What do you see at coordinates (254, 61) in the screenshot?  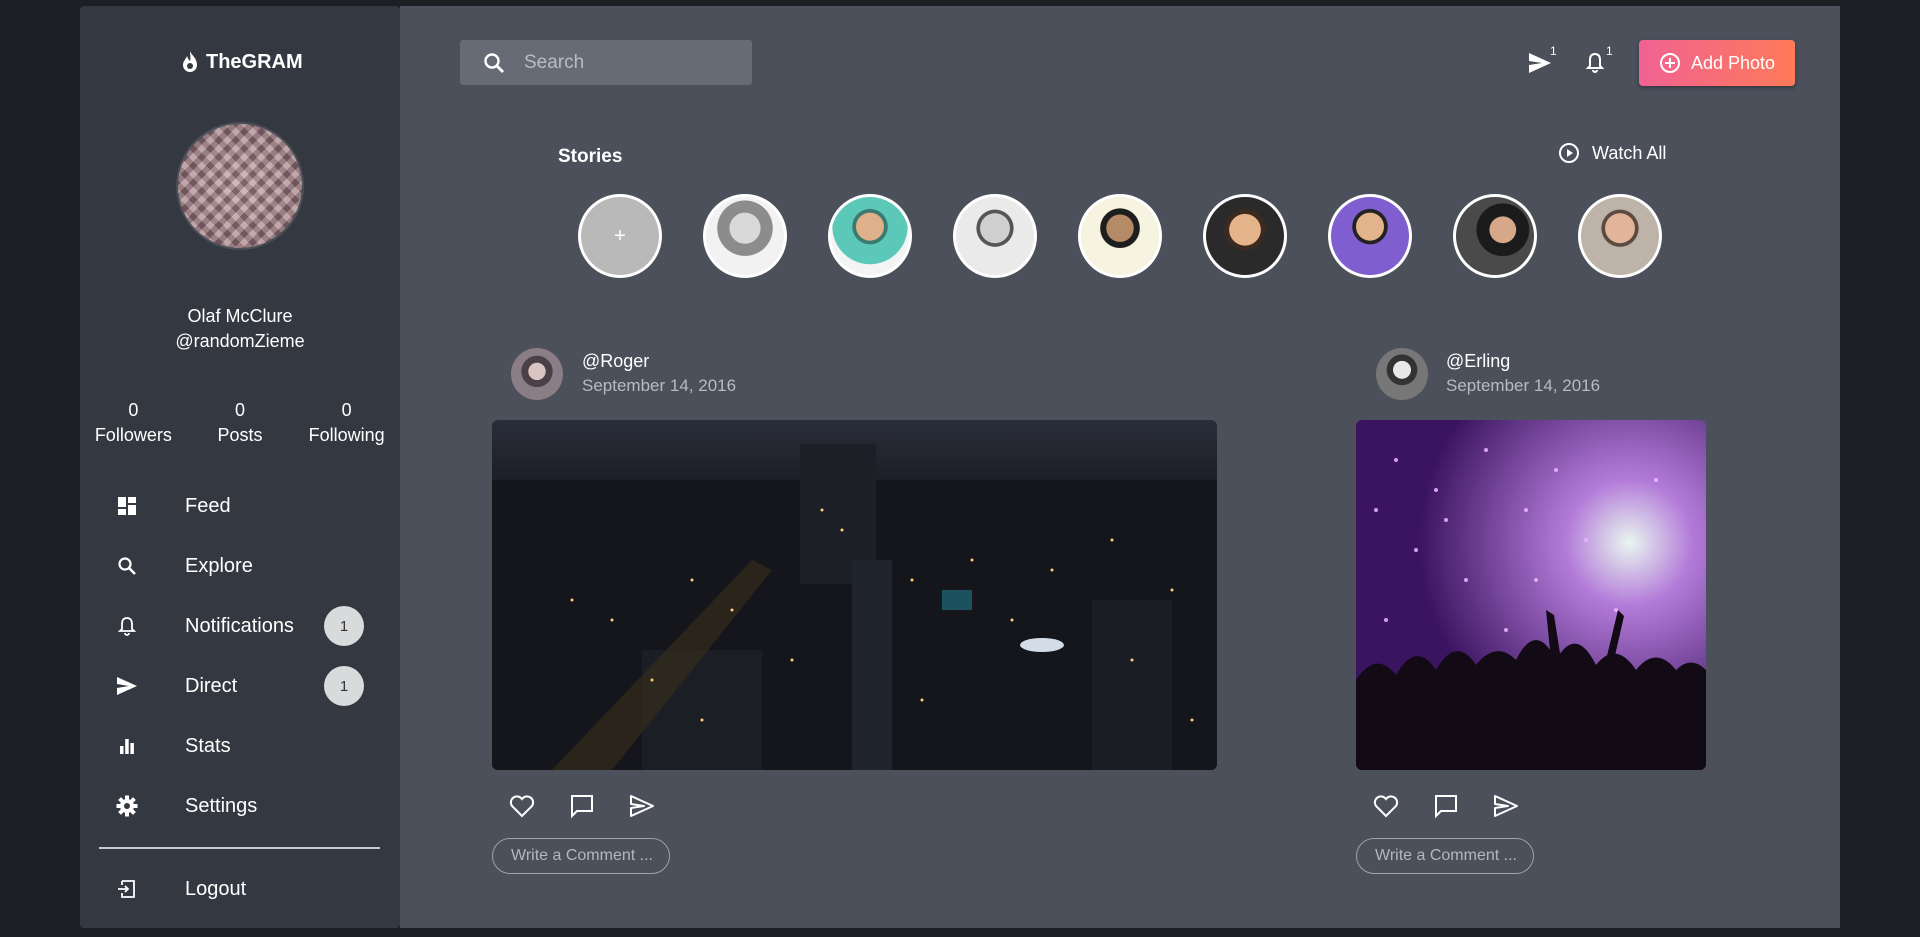 I see `app-name: TheGRAM` at bounding box center [254, 61].